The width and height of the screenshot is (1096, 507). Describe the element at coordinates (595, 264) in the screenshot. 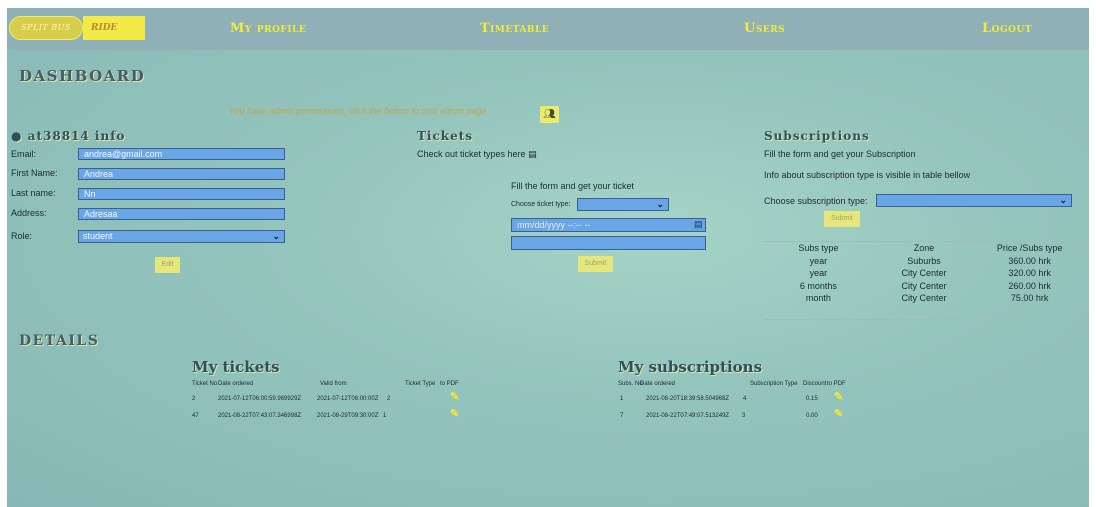

I see `ticket-submit-button: Submit` at that location.